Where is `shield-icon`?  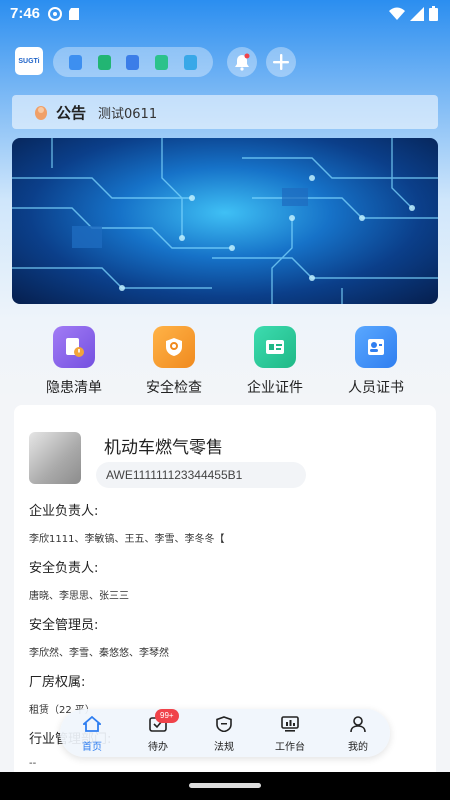
shield-icon is located at coordinates (133, 62).